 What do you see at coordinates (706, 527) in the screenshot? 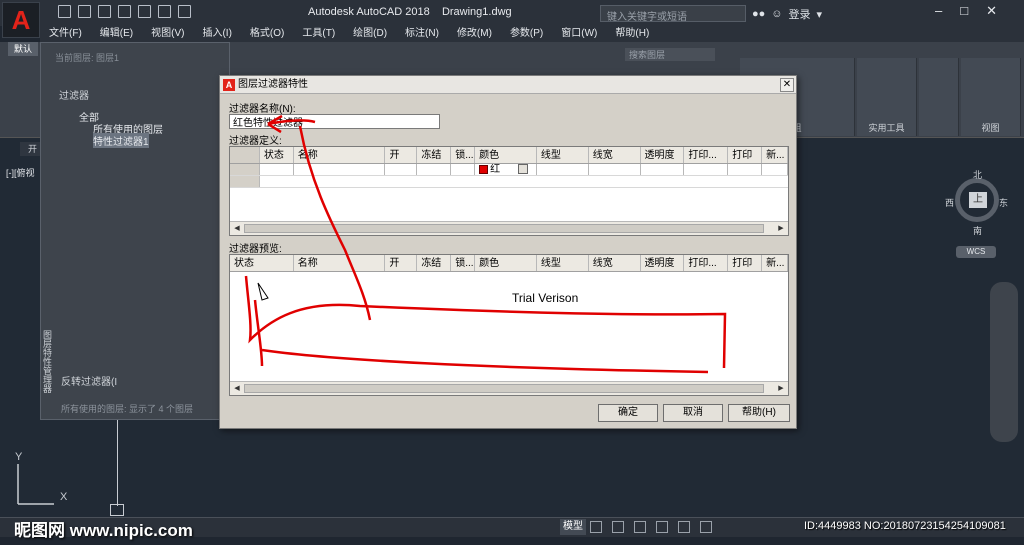
I see `annotation-icon` at bounding box center [706, 527].